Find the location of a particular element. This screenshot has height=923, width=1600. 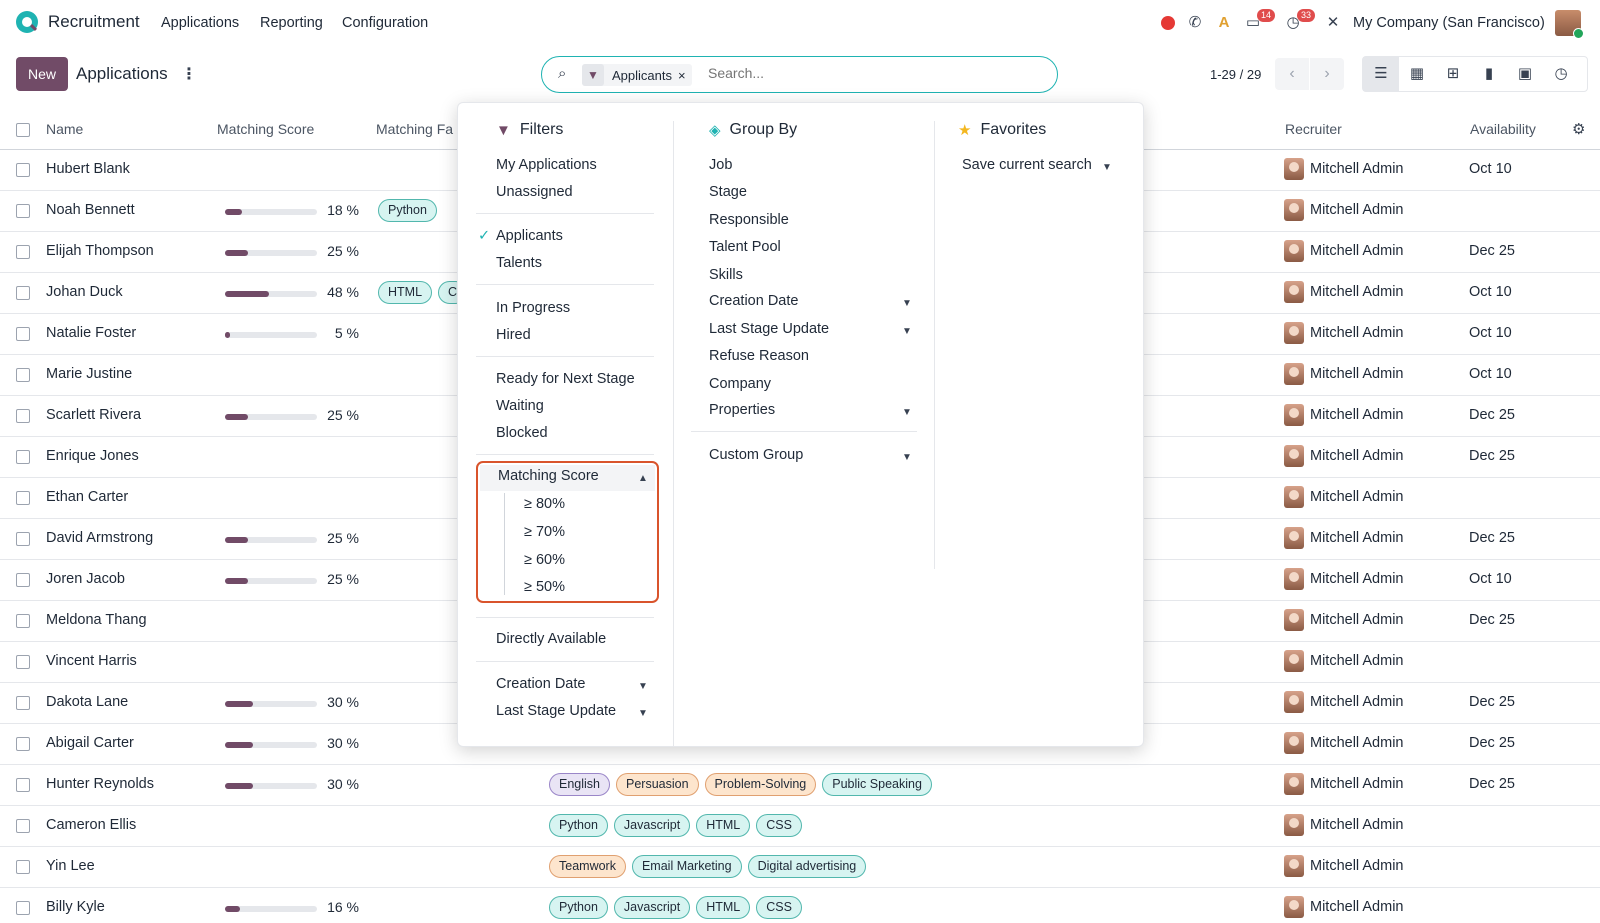

groupby-company: Company is located at coordinates (740, 384).